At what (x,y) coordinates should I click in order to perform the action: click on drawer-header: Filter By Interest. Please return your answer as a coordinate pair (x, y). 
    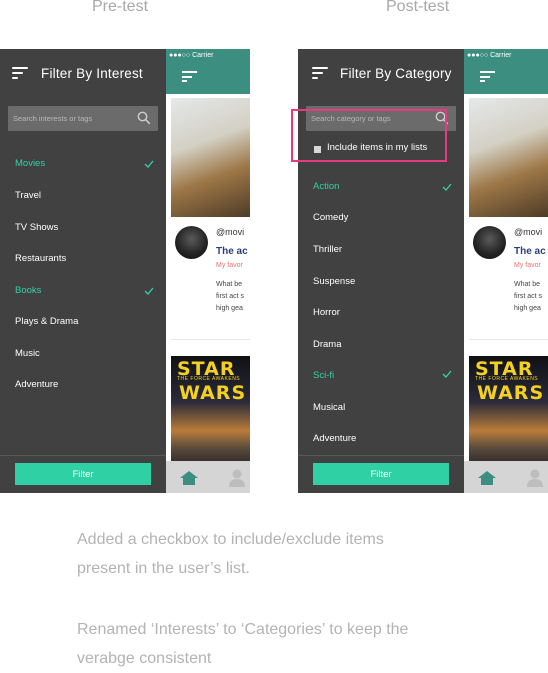
    Looking at the image, I should click on (83, 74).